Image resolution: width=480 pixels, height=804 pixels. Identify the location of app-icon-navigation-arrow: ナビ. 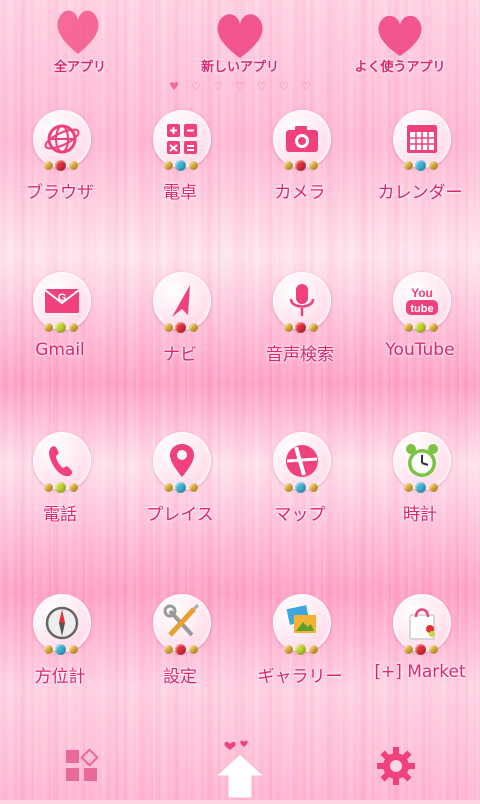
(180, 325).